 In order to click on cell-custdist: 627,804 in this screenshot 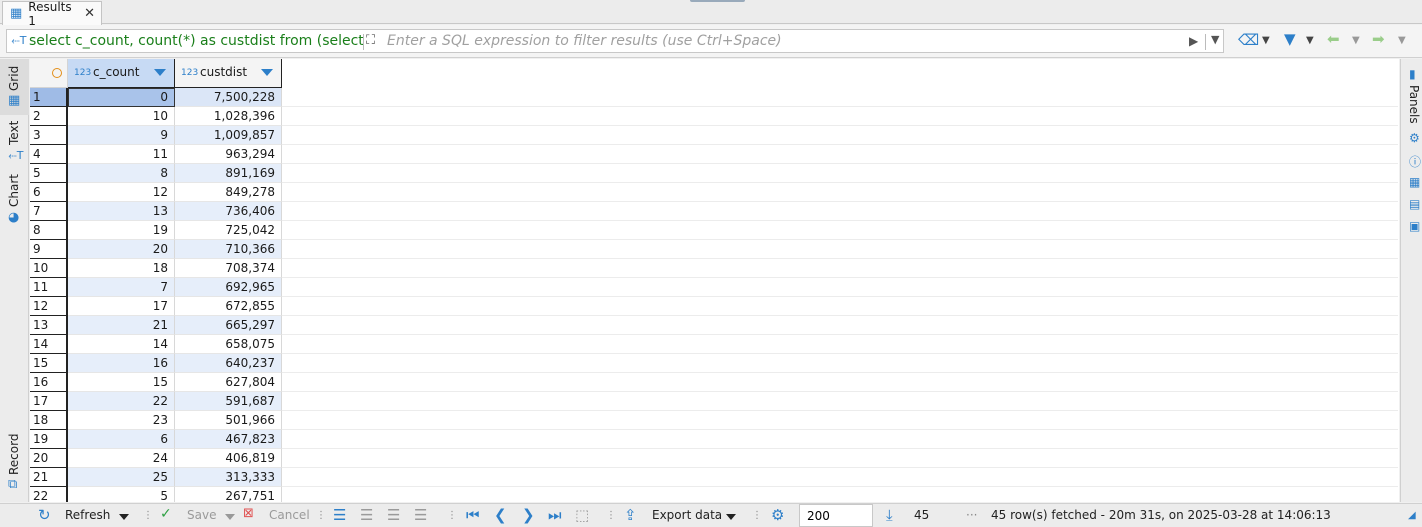, I will do `click(228, 382)`.